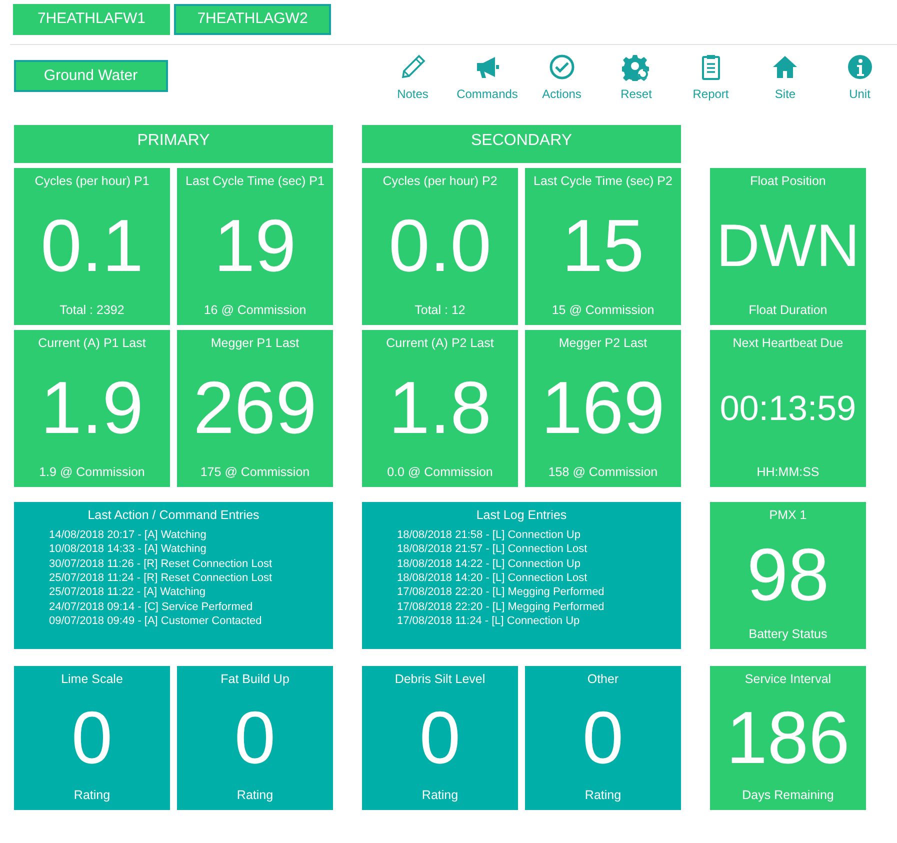 This screenshot has width=897, height=843. I want to click on tile-title: Current (A) P1 Last, so click(92, 343).